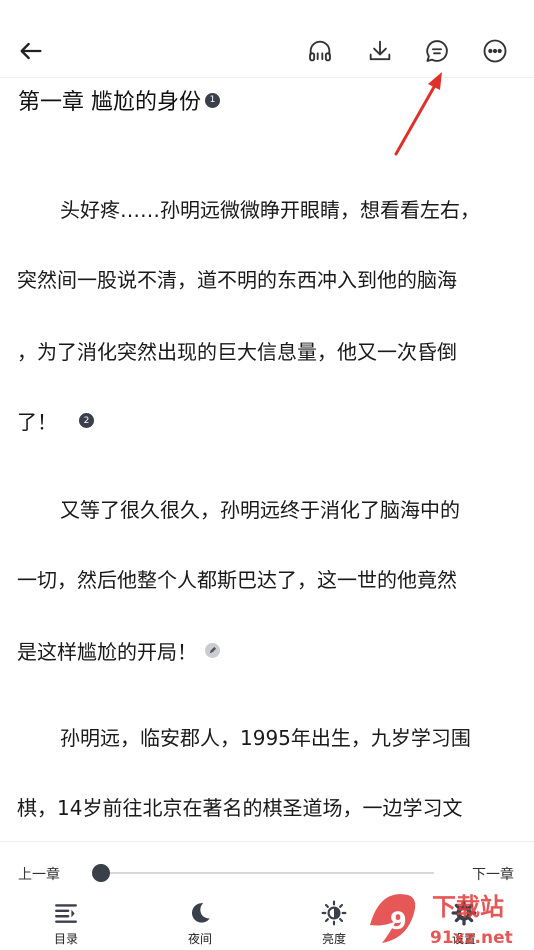 The width and height of the screenshot is (534, 950). I want to click on watermark-logo: 9 下载站 91xz.net, so click(441, 920).